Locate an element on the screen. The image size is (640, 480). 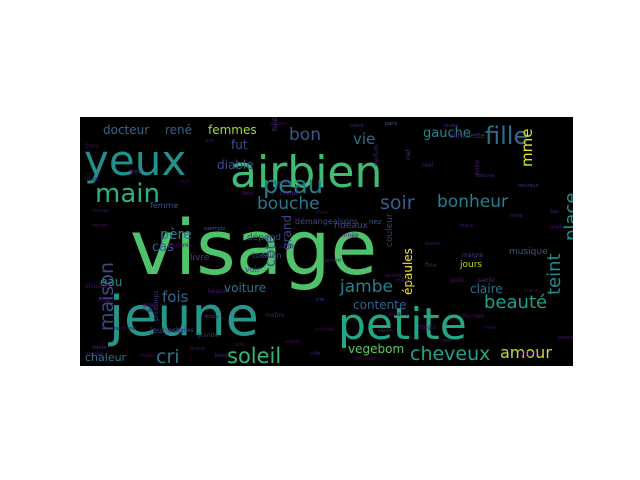
word-docteur: docteur is located at coordinates (126, 130).